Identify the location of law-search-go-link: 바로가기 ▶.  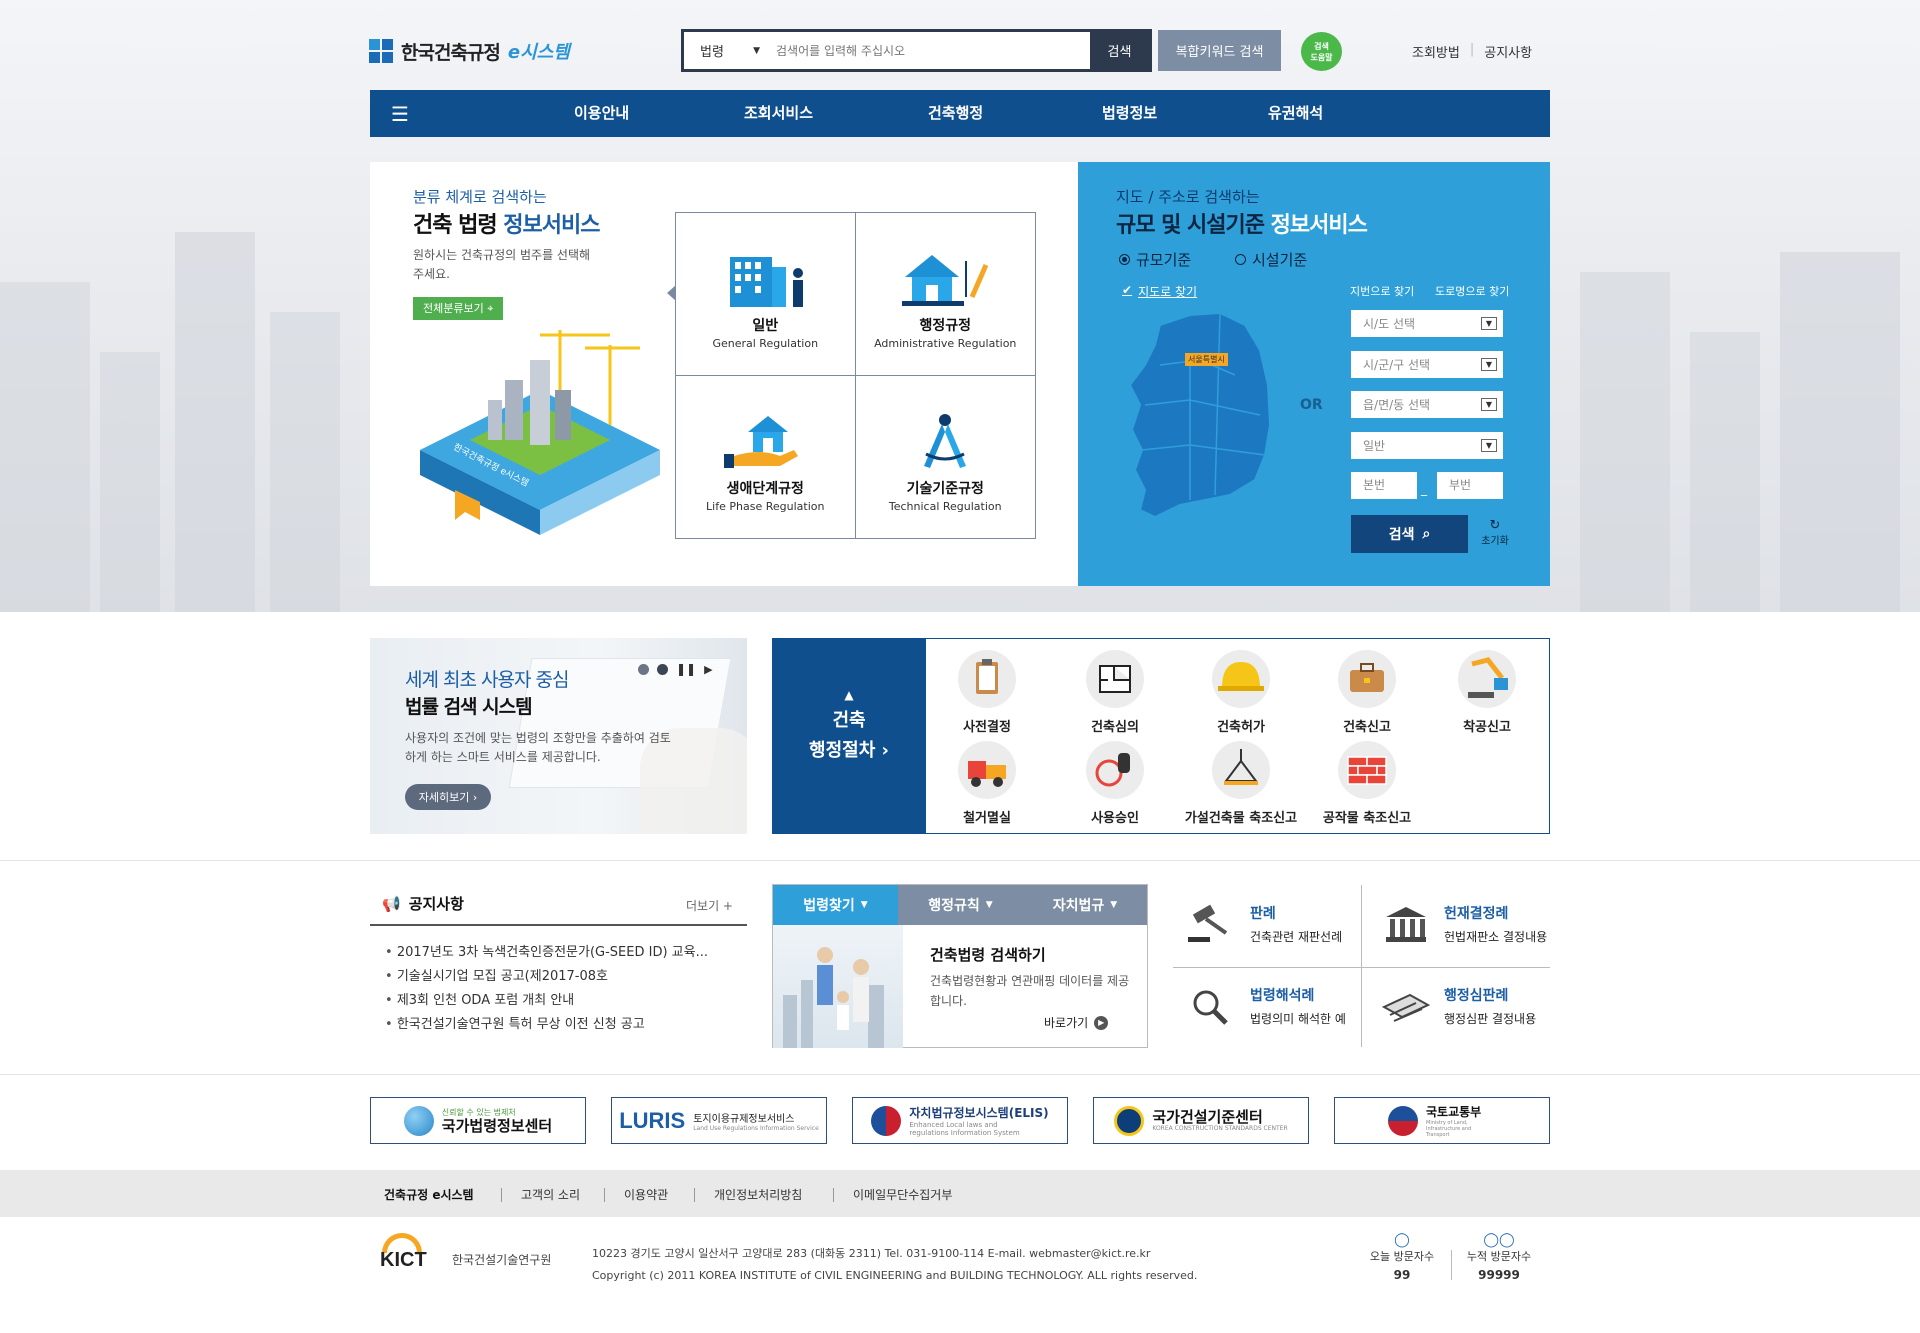
(1076, 1022).